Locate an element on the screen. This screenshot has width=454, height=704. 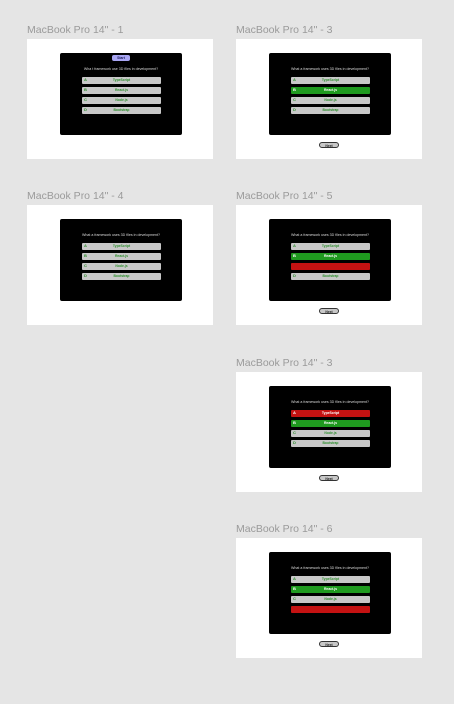
frame-label-3b: MacBook Pro 14" - 3 is located at coordinates (284, 363).